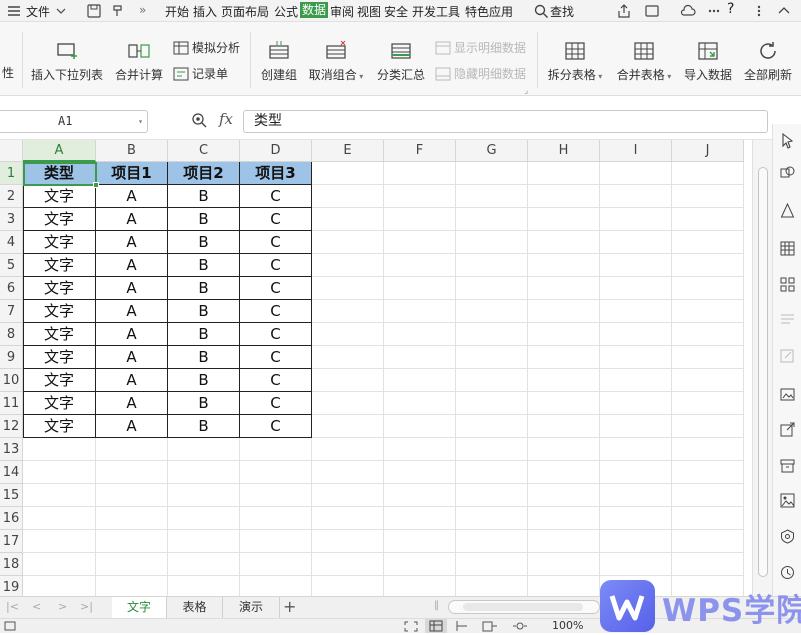 This screenshot has height=635, width=801. What do you see at coordinates (132, 472) in the screenshot?
I see `cell-b14` at bounding box center [132, 472].